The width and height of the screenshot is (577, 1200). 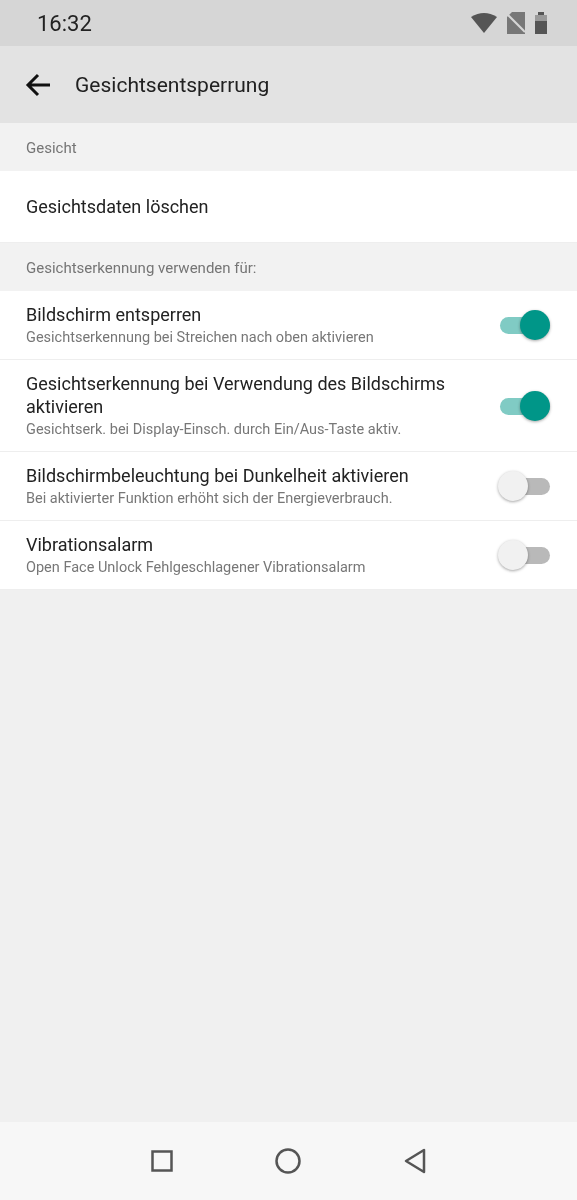 I want to click on setting-title: Gesichtserkennung bei Verwendung des Bildschirms aktivieren, so click(x=236, y=395).